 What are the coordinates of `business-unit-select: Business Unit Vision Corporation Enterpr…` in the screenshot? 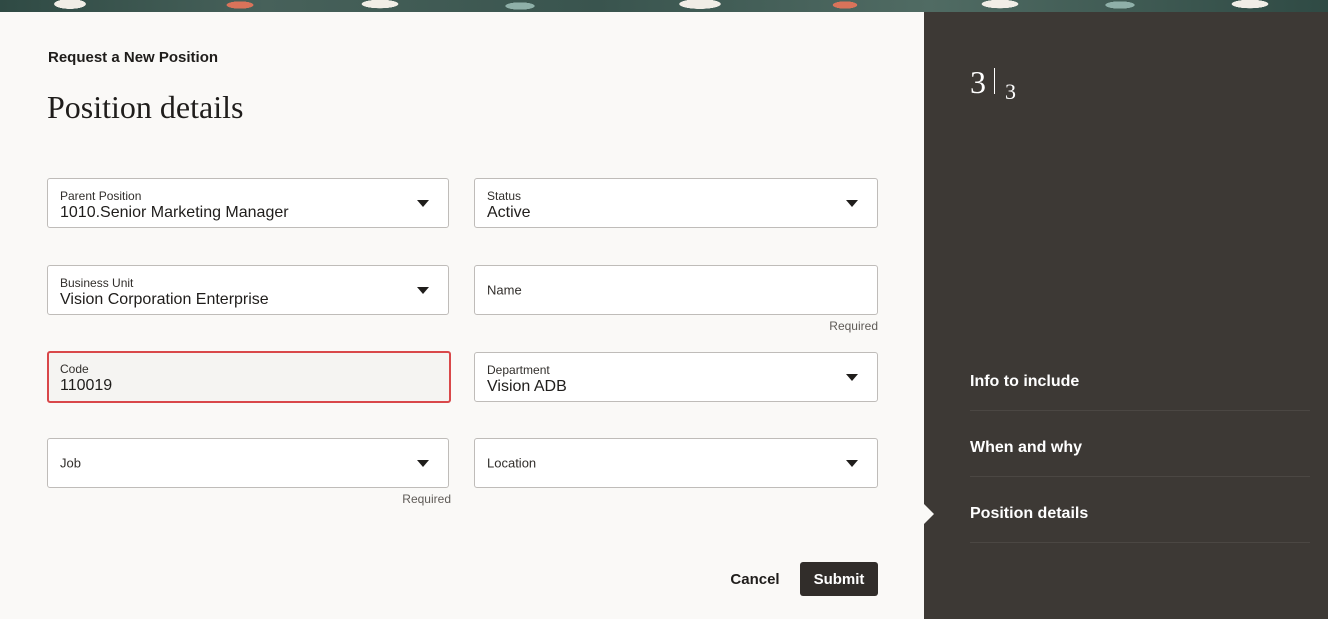 It's located at (248, 290).